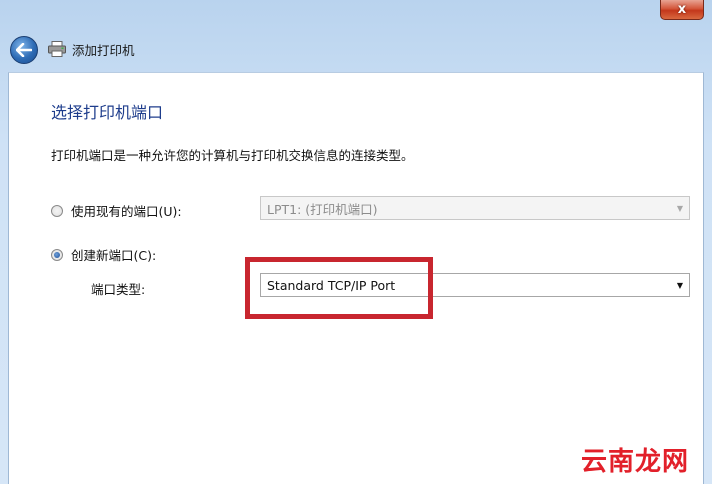 The image size is (712, 484). I want to click on back-arrow-icon, so click(24, 50).